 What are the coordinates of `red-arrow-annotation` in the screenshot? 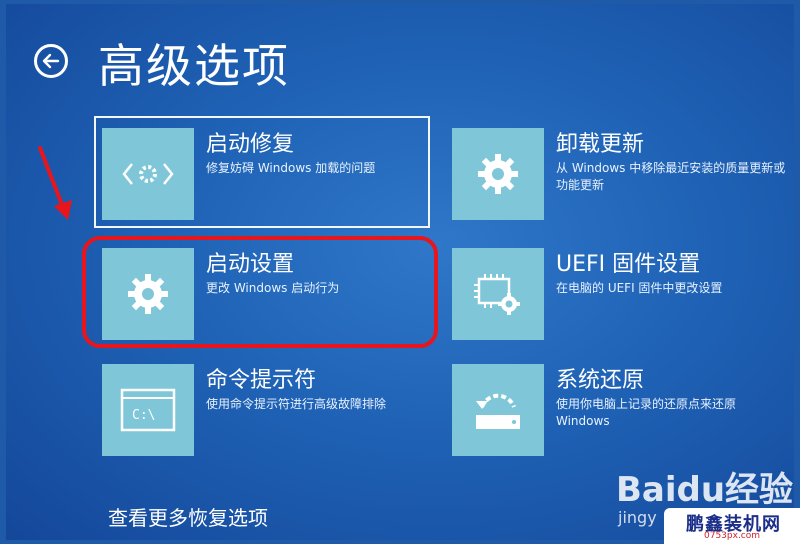 It's located at (56, 186).